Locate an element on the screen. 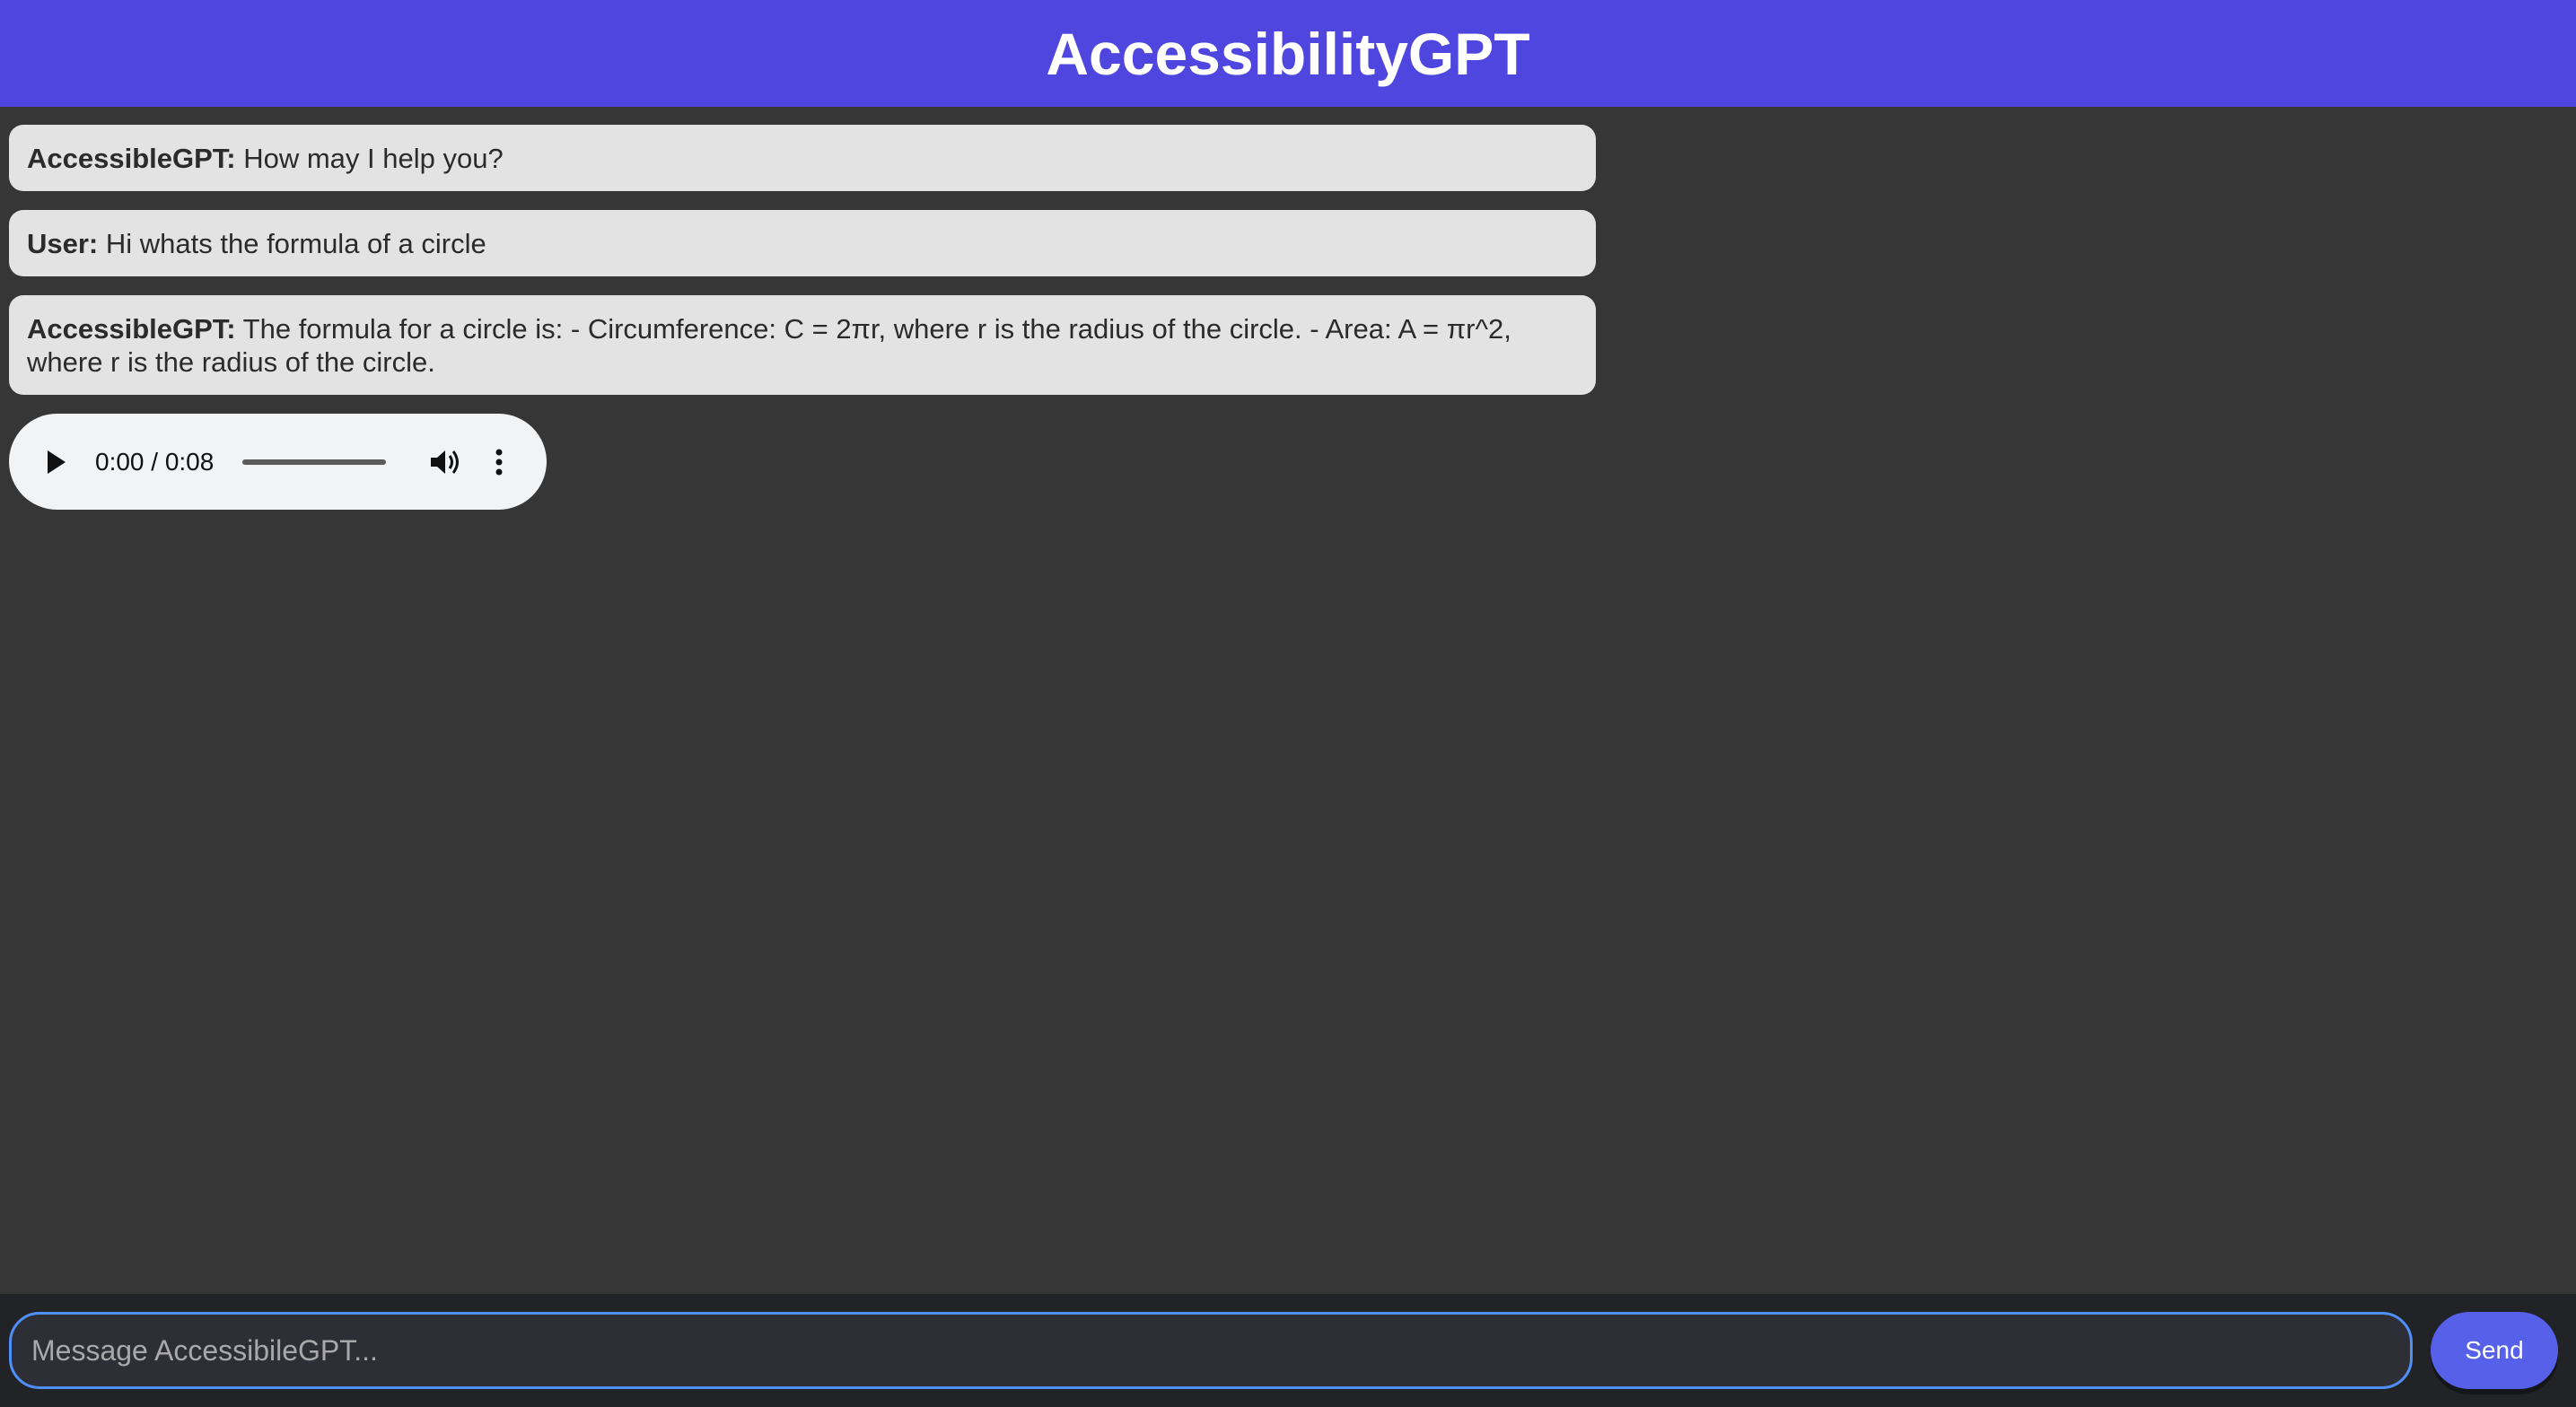 This screenshot has width=2576, height=1407. message-bubble: AccessibleGPT: How may I help you? is located at coordinates (802, 158).